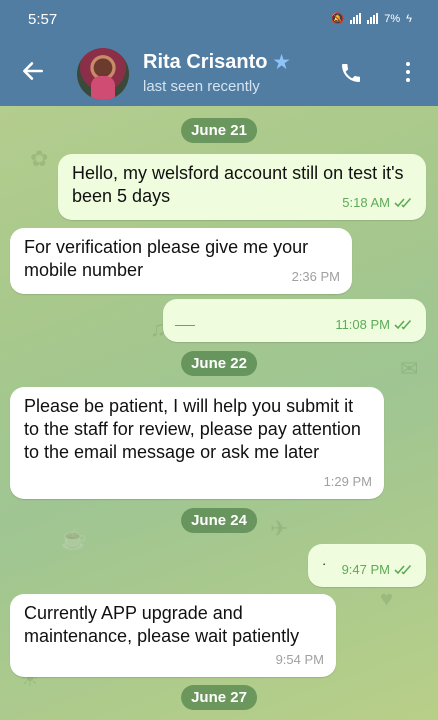  What do you see at coordinates (219, 363) in the screenshot?
I see `date-chip: June 22` at bounding box center [219, 363].